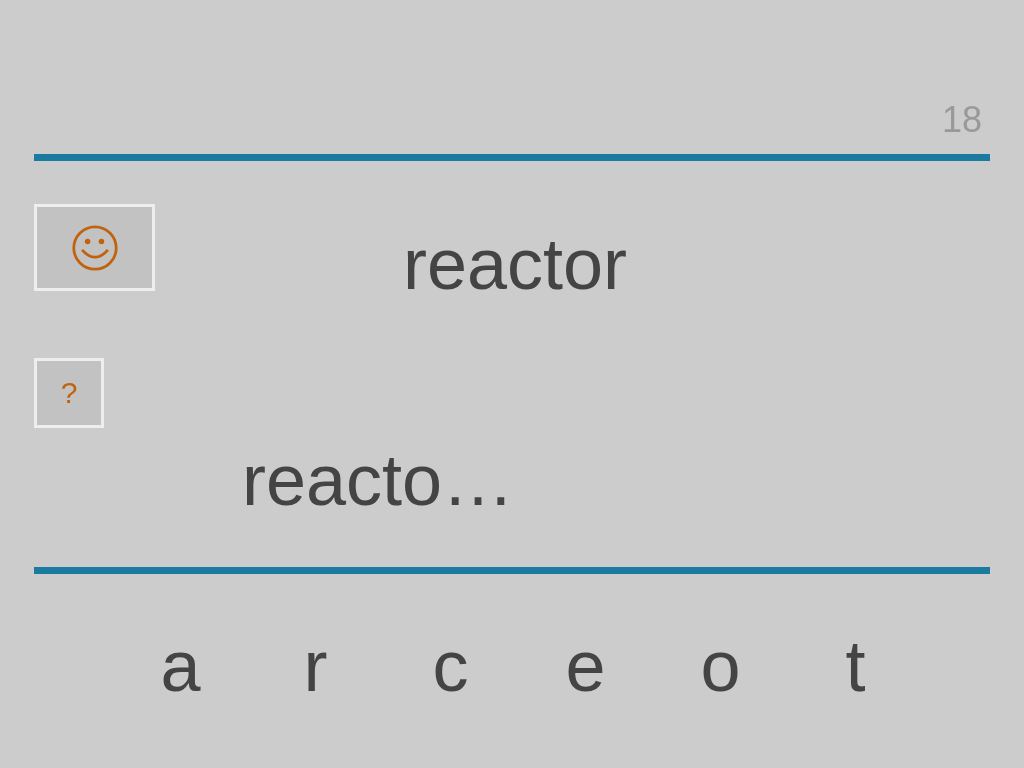 The width and height of the screenshot is (1024, 768). I want to click on smiley-icon, so click(94, 247).